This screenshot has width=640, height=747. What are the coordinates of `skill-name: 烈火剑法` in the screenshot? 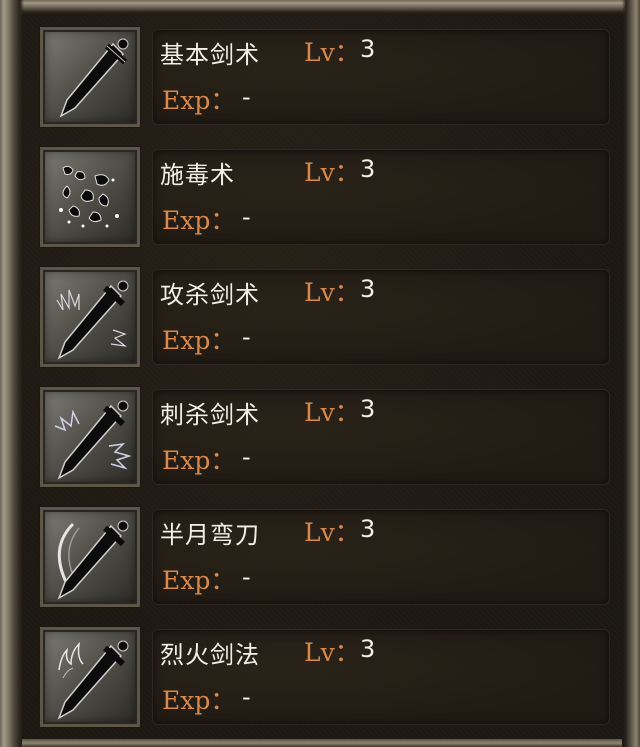 It's located at (210, 655).